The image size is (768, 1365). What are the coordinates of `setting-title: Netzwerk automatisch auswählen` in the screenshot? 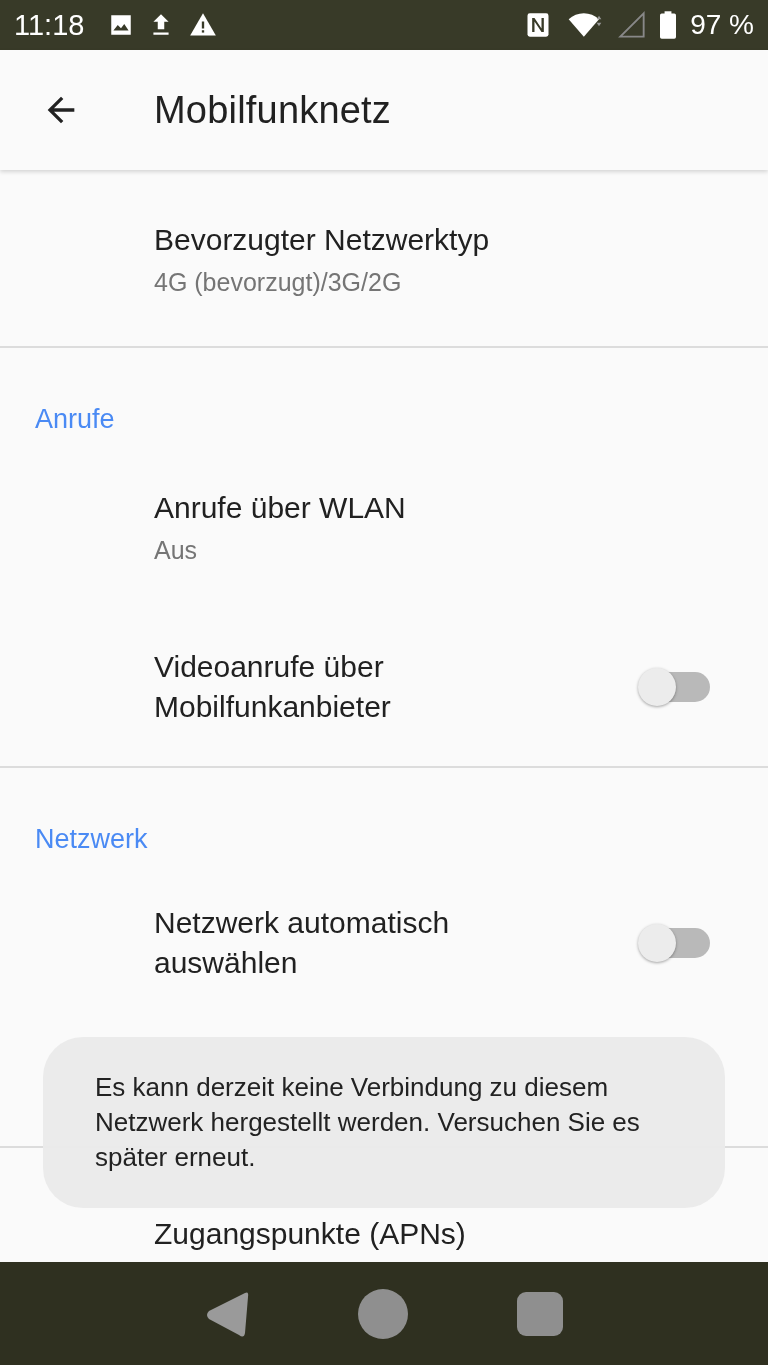 It's located at (369, 943).